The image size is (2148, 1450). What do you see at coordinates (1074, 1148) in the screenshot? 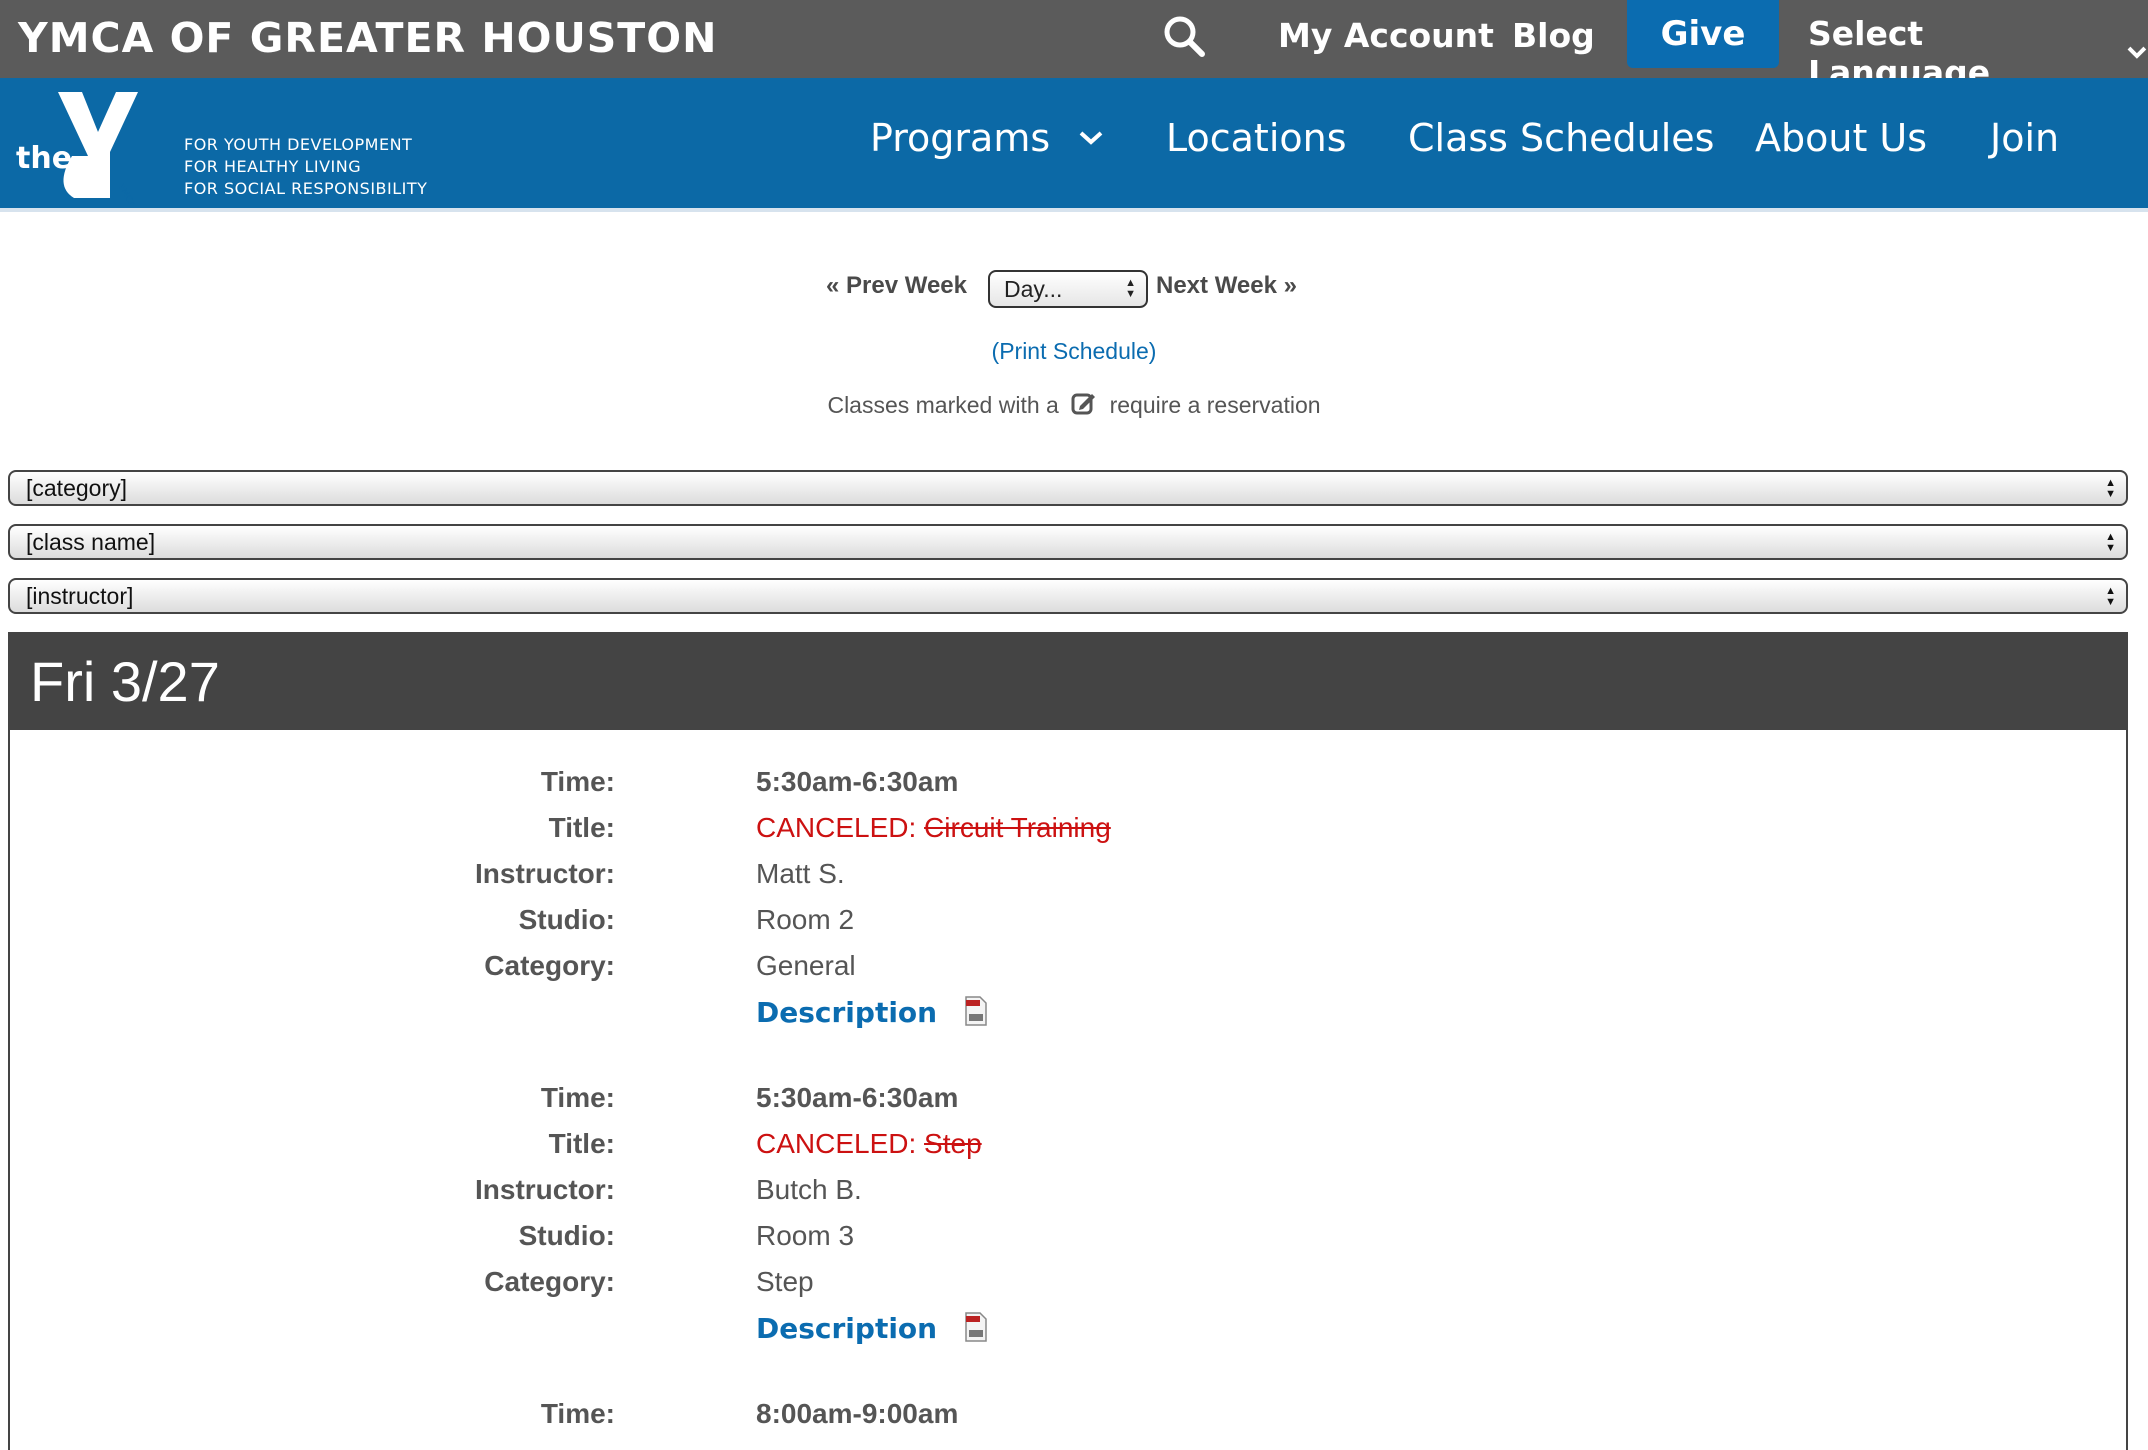
I see `class-title-row: Title: CANCELED: Step` at bounding box center [1074, 1148].